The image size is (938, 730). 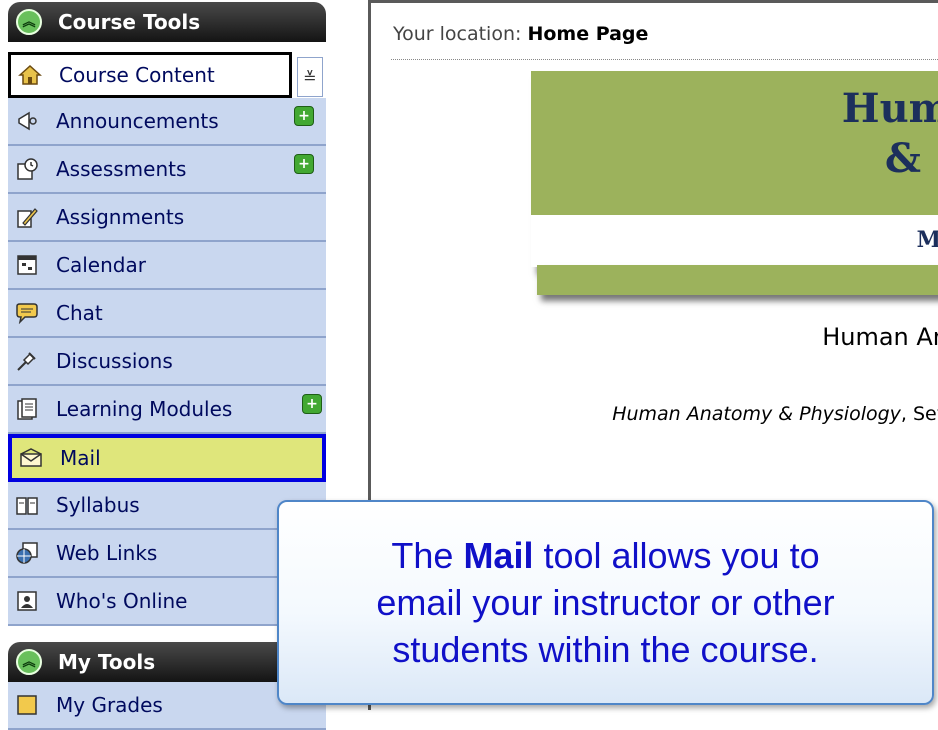 I want to click on sidebar-item-label: Course Content, so click(x=137, y=75).